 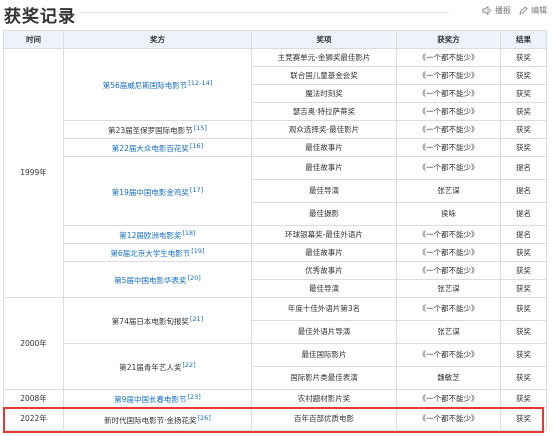 I want to click on event-link: 第19届中国电影金鸡奖, so click(x=150, y=192).